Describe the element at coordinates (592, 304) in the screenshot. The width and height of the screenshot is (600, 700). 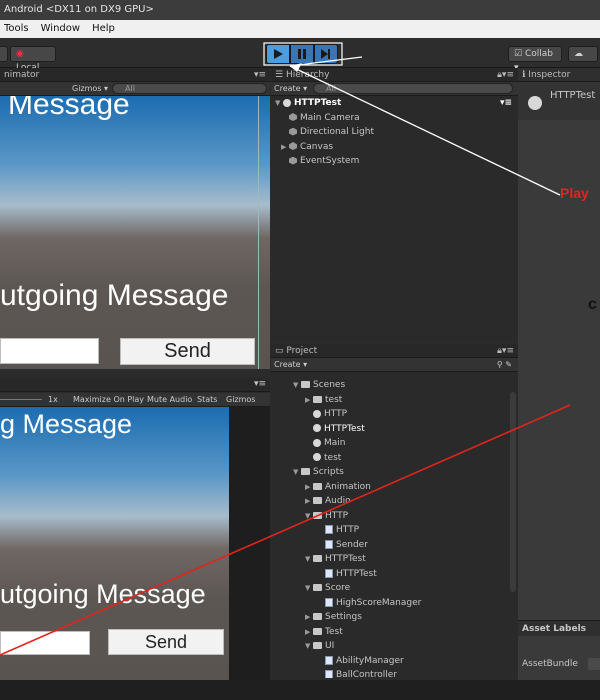
I see `c-annotation-label: c` at that location.